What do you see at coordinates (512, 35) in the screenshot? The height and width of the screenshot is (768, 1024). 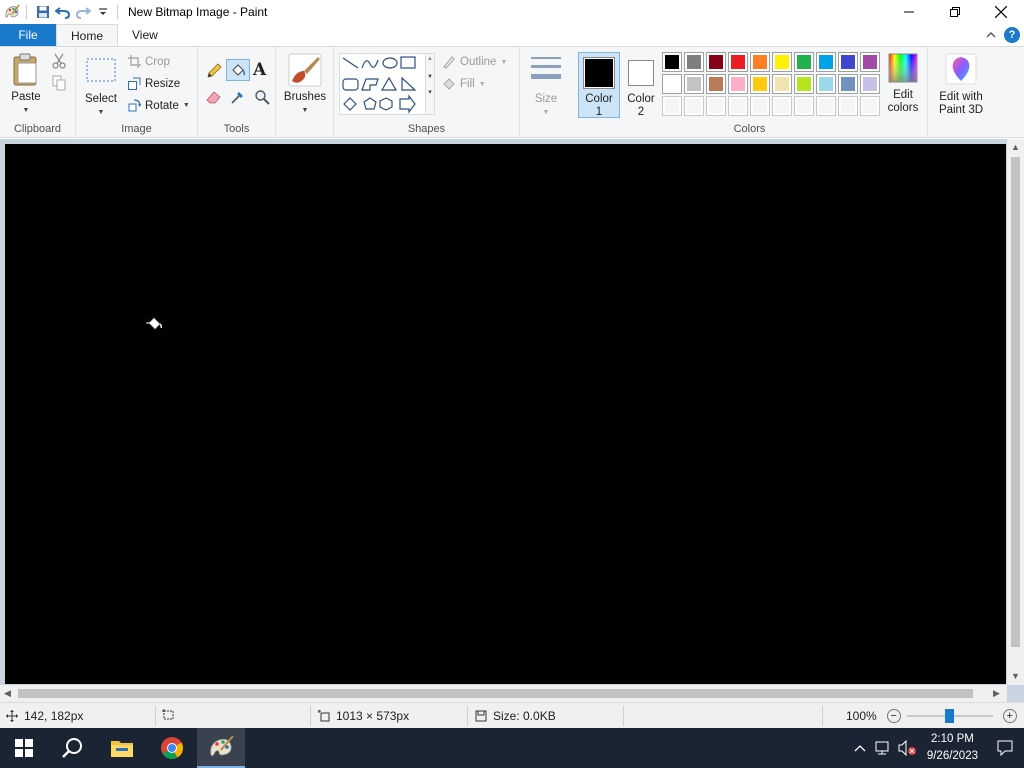 I see `ribbon-tabs: File Home View ?` at bounding box center [512, 35].